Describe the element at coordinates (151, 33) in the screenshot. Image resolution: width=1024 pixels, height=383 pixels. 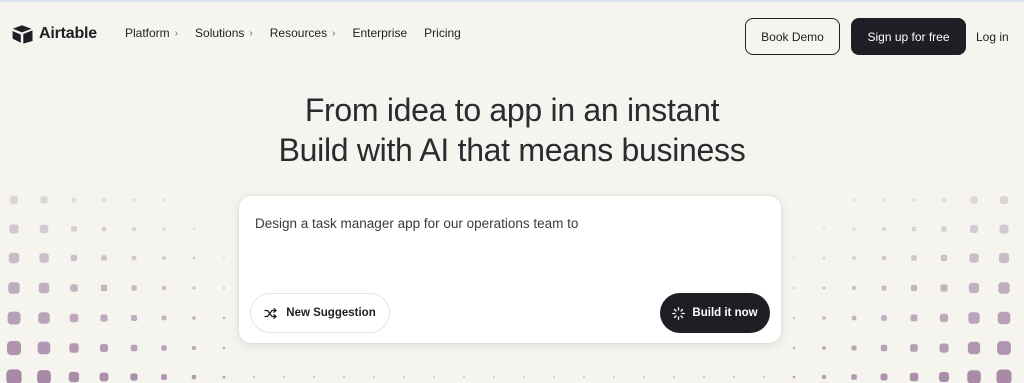
I see `nav-item-platform: Platform ›` at that location.